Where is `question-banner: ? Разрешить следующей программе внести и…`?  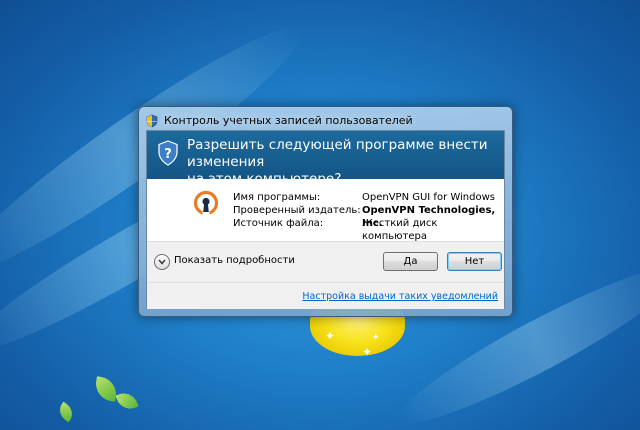 question-banner: ? Разрешить следующей программе внести и… is located at coordinates (325, 159).